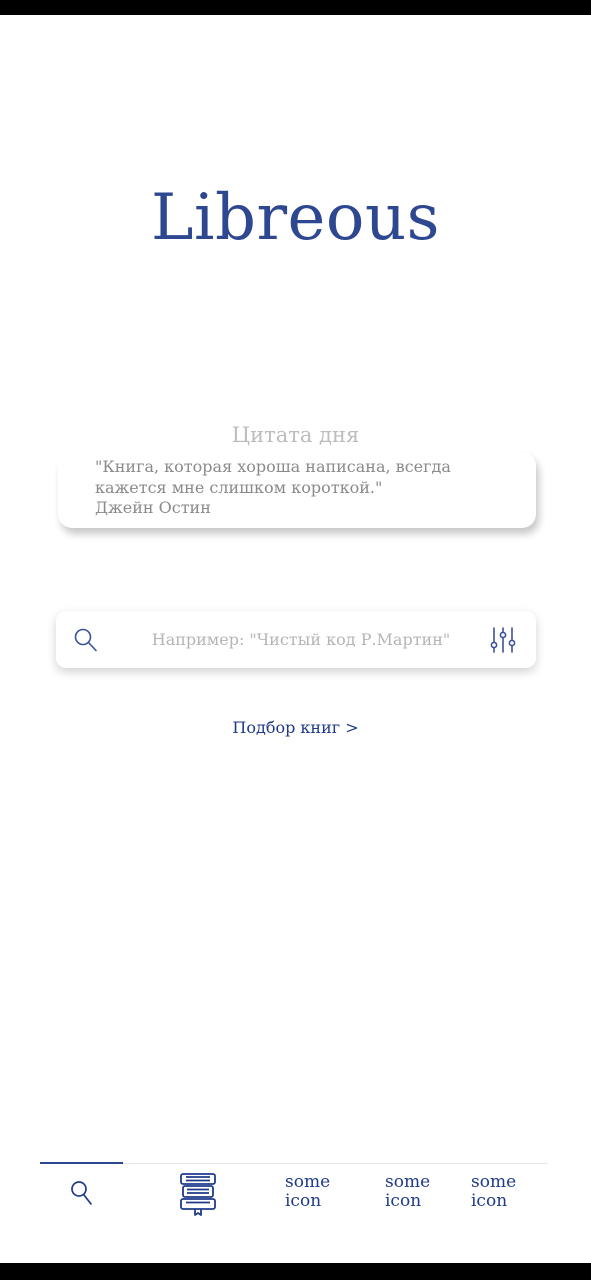 Image resolution: width=591 pixels, height=1280 pixels. I want to click on quote-of-day-heading: Цитата дня, so click(295, 435).